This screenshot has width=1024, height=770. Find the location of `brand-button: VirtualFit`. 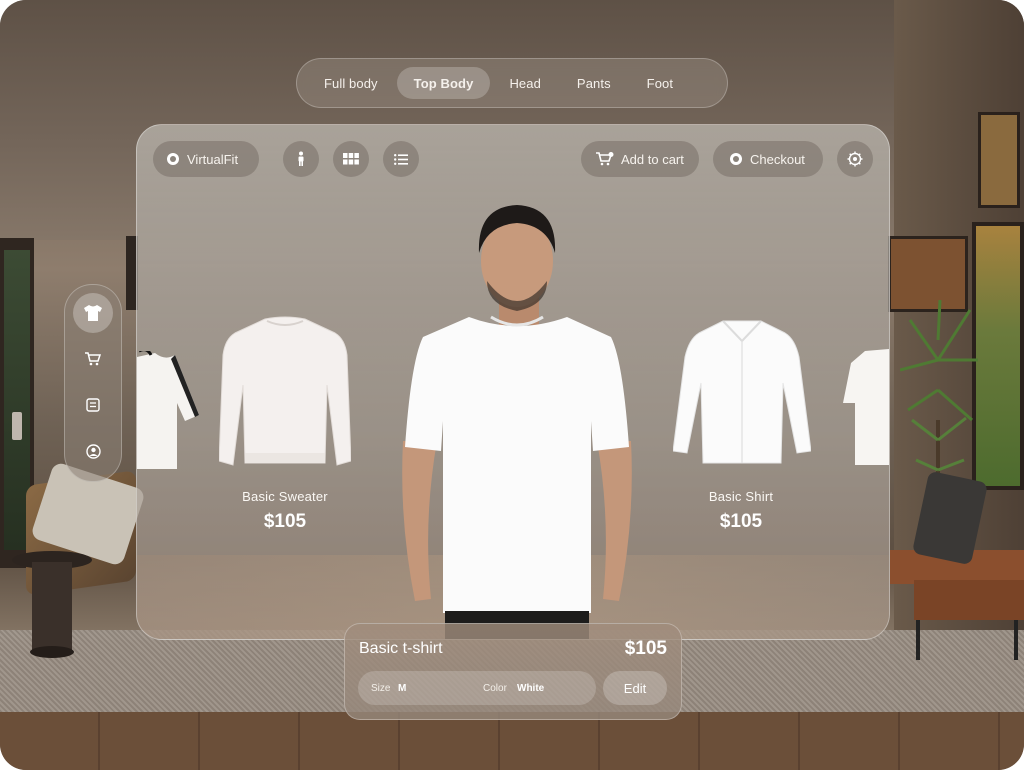

brand-button: VirtualFit is located at coordinates (206, 159).